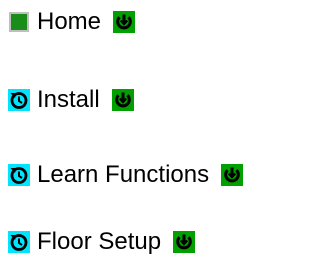  I want to click on nav-item-home: Home, so click(72, 22).